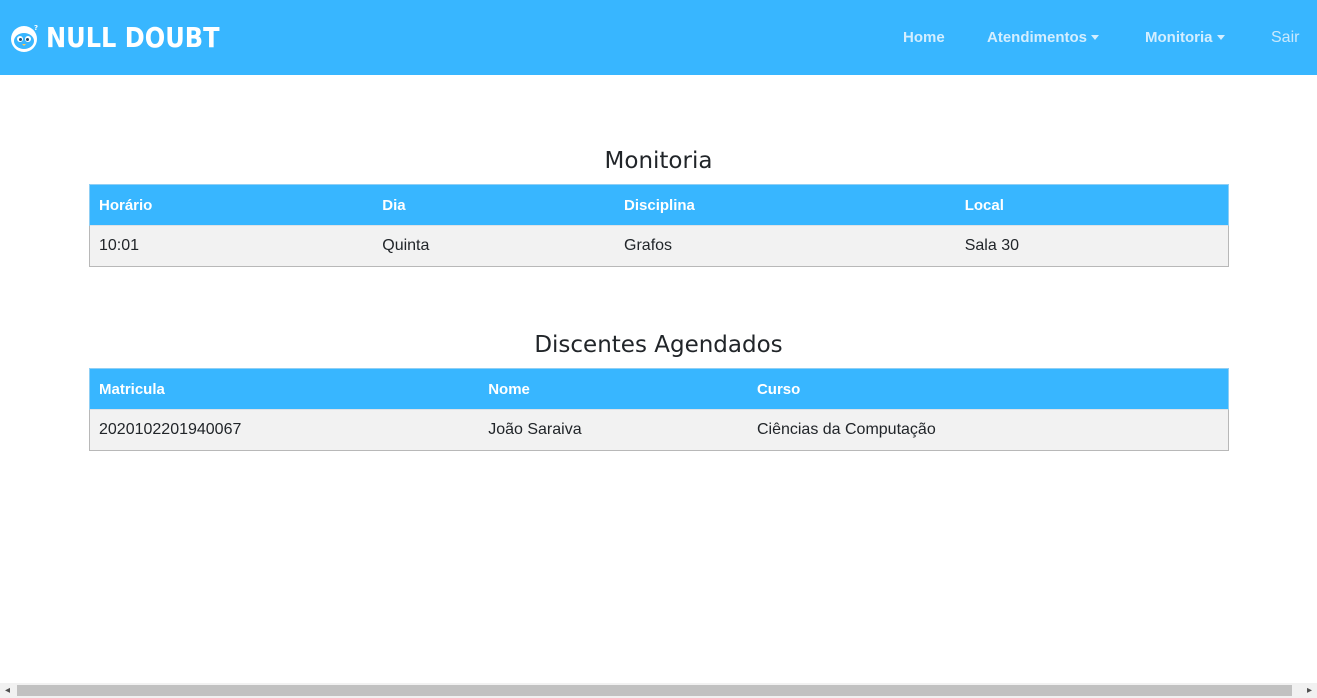  What do you see at coordinates (1179, 37) in the screenshot?
I see `nav-monitoria-label: Monitoria` at bounding box center [1179, 37].